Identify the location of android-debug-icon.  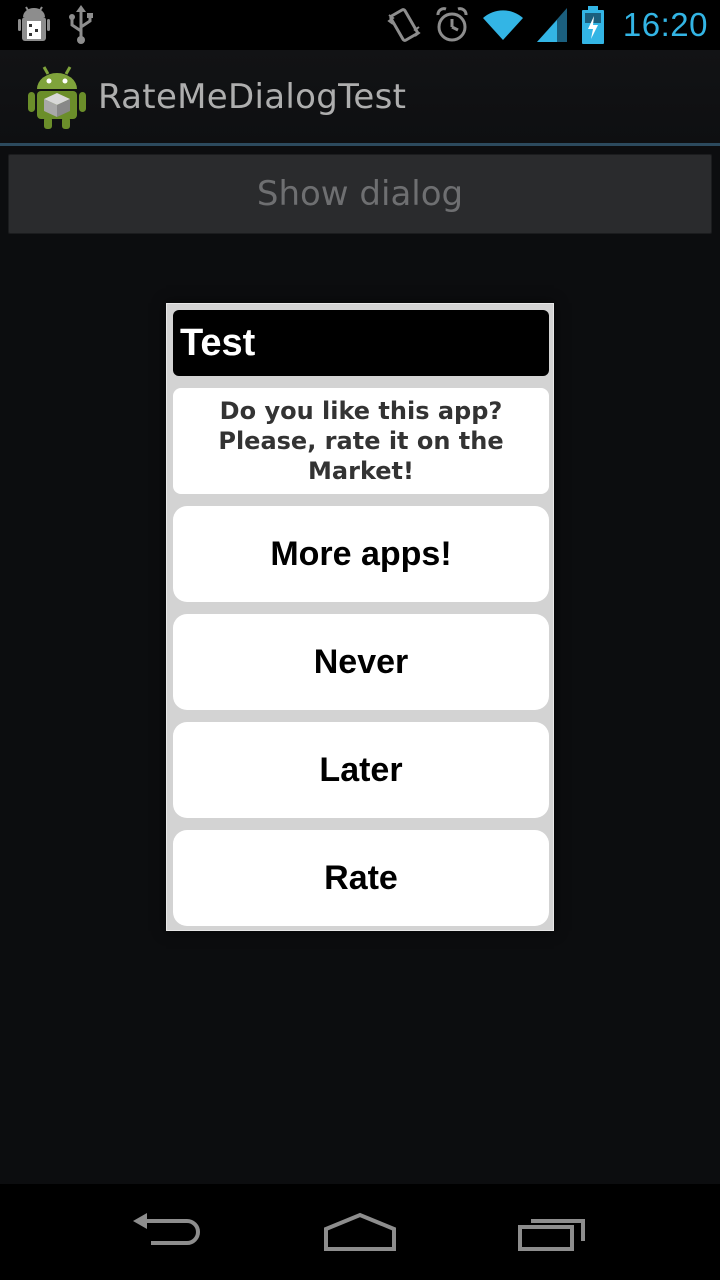
(34, 25).